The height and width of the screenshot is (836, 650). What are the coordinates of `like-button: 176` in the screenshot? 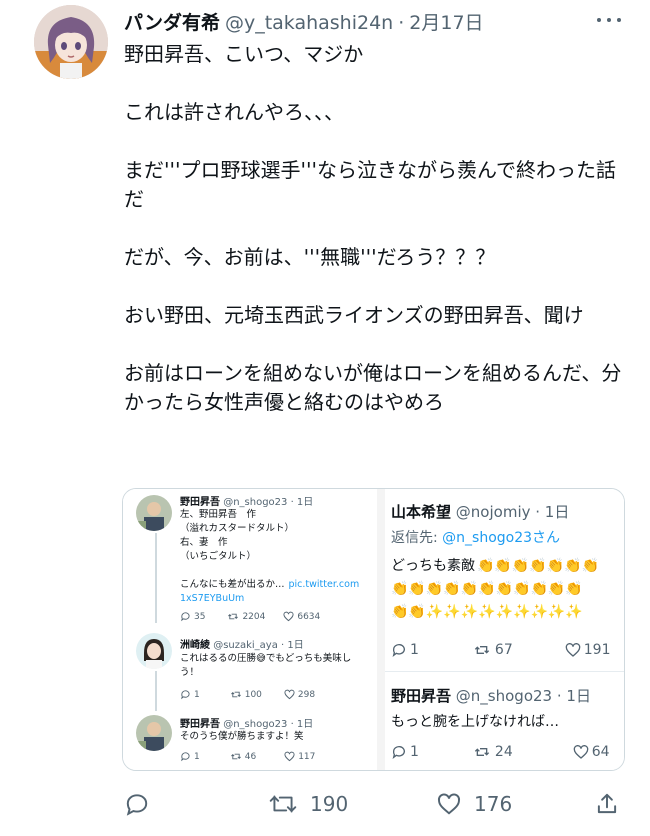 It's located at (474, 804).